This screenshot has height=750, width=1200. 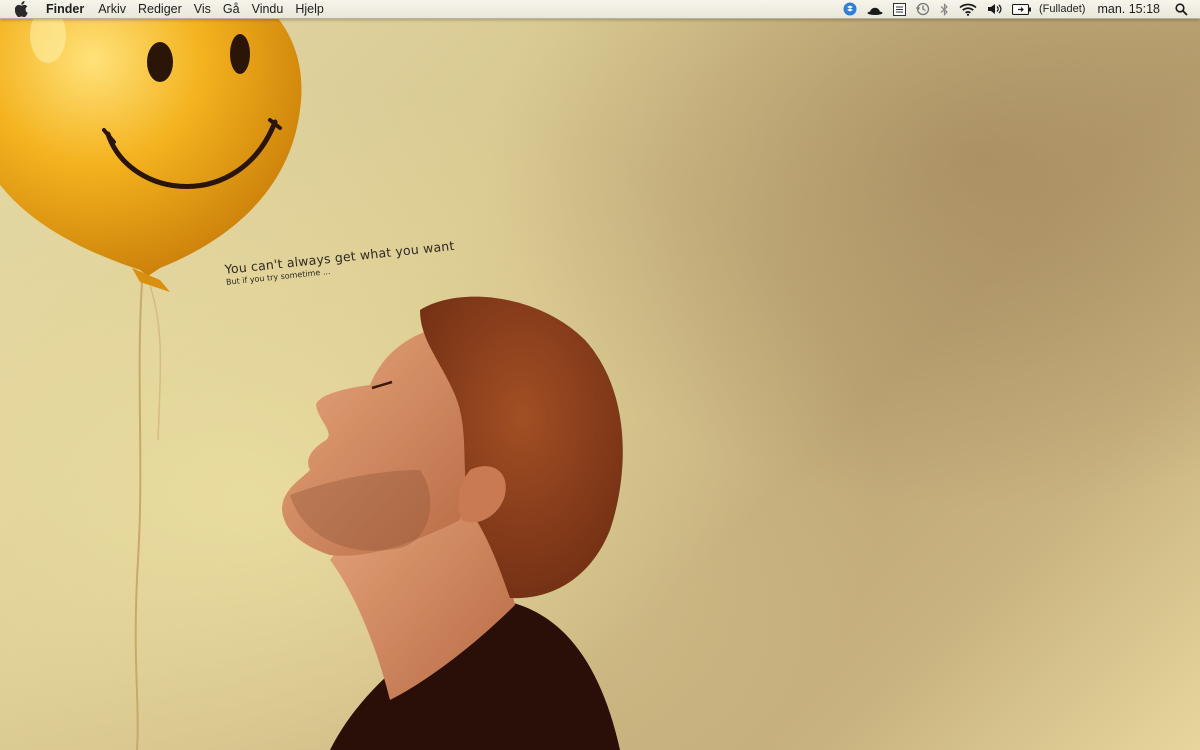 What do you see at coordinates (968, 9) in the screenshot?
I see `wifi-icon` at bounding box center [968, 9].